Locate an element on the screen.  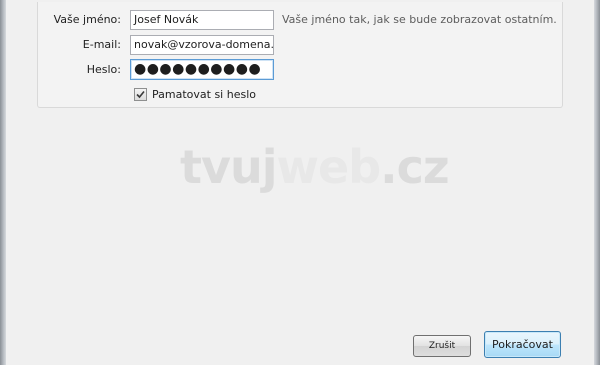
watermark-part-2: web is located at coordinates (329, 167).